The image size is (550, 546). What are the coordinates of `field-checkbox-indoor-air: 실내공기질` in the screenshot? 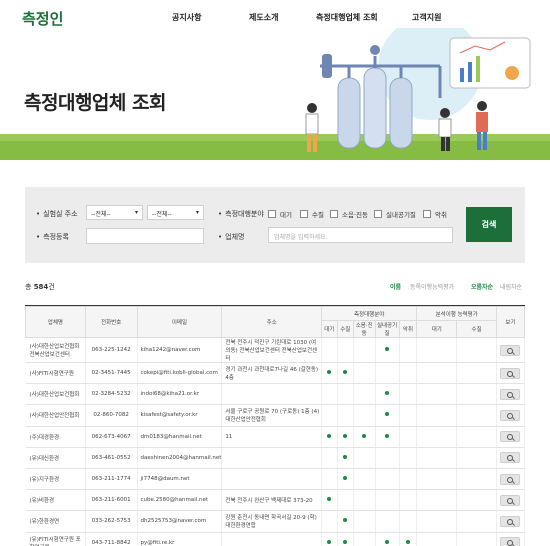 It's located at (395, 214).